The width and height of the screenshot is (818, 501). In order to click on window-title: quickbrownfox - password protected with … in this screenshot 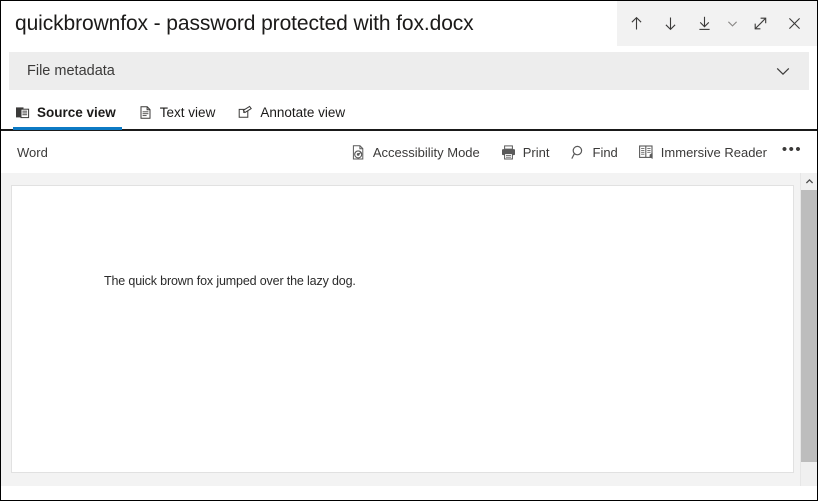, I will do `click(244, 23)`.